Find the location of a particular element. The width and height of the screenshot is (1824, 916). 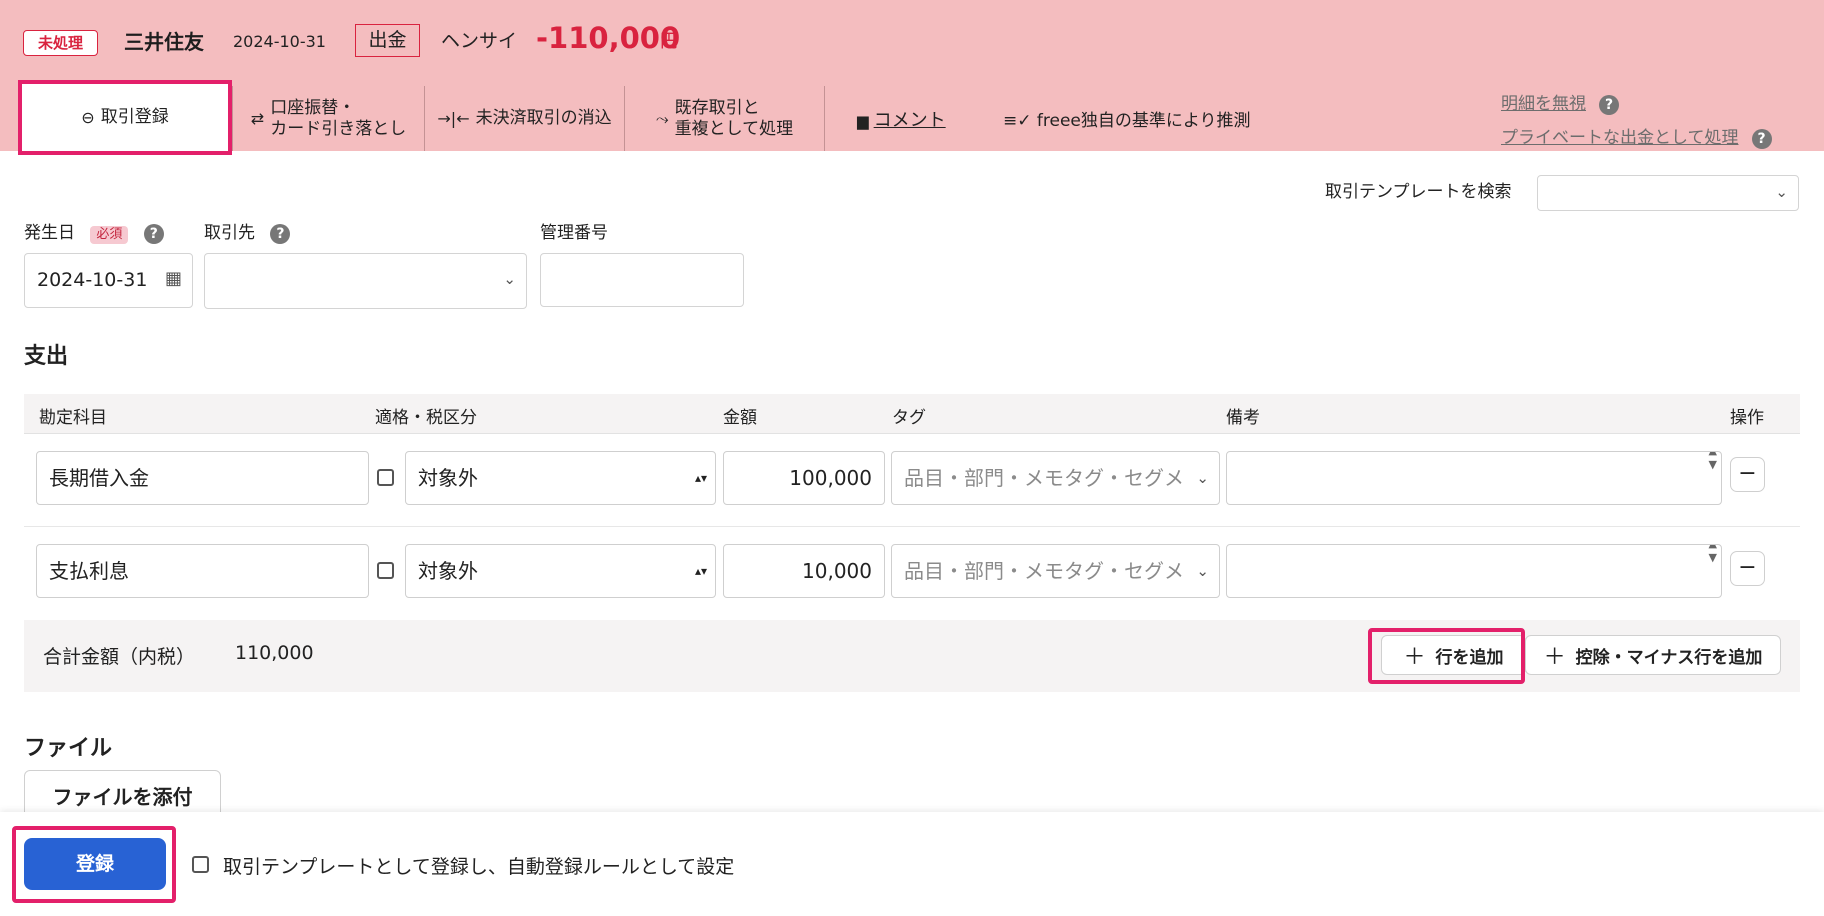

tab-duplicate: ⤳ 既存取引と 重複として処理 is located at coordinates (725, 118).